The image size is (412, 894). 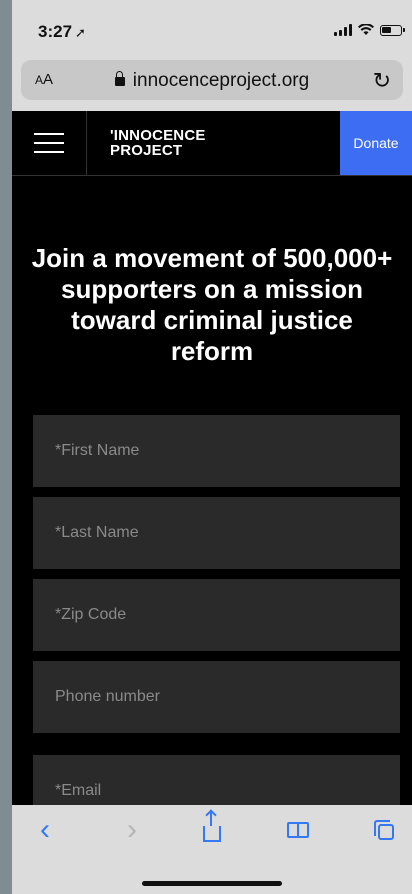 I want to click on browser-toolbar: ‹ ›, so click(x=212, y=849).